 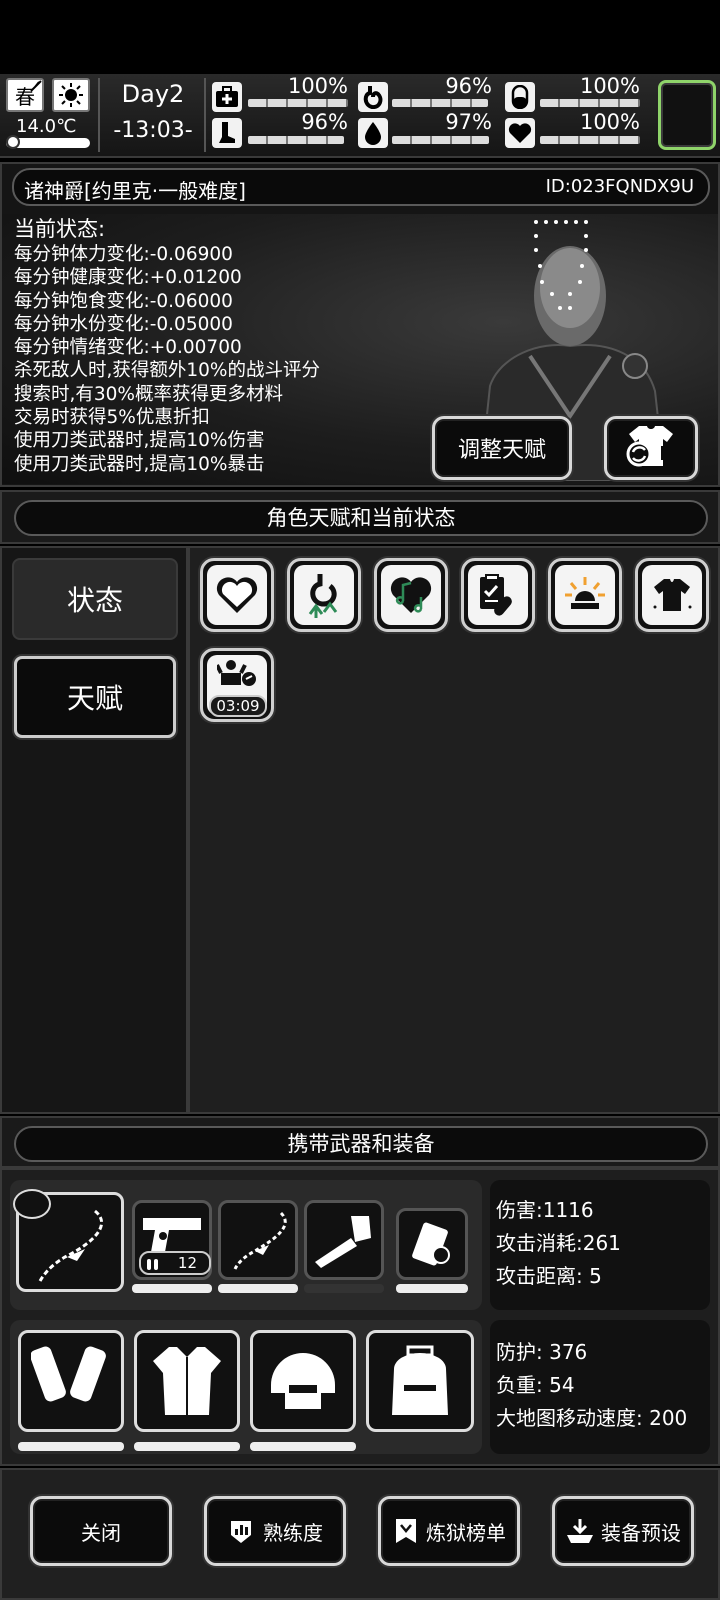 I want to click on status-effect-mood, so click(x=411, y=595).